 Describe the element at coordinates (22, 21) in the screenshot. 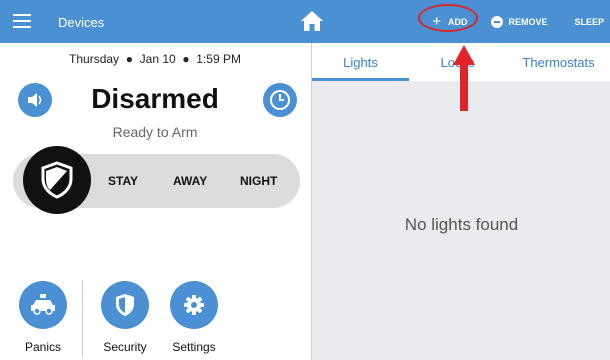

I see `hamburger-menu-icon` at that location.